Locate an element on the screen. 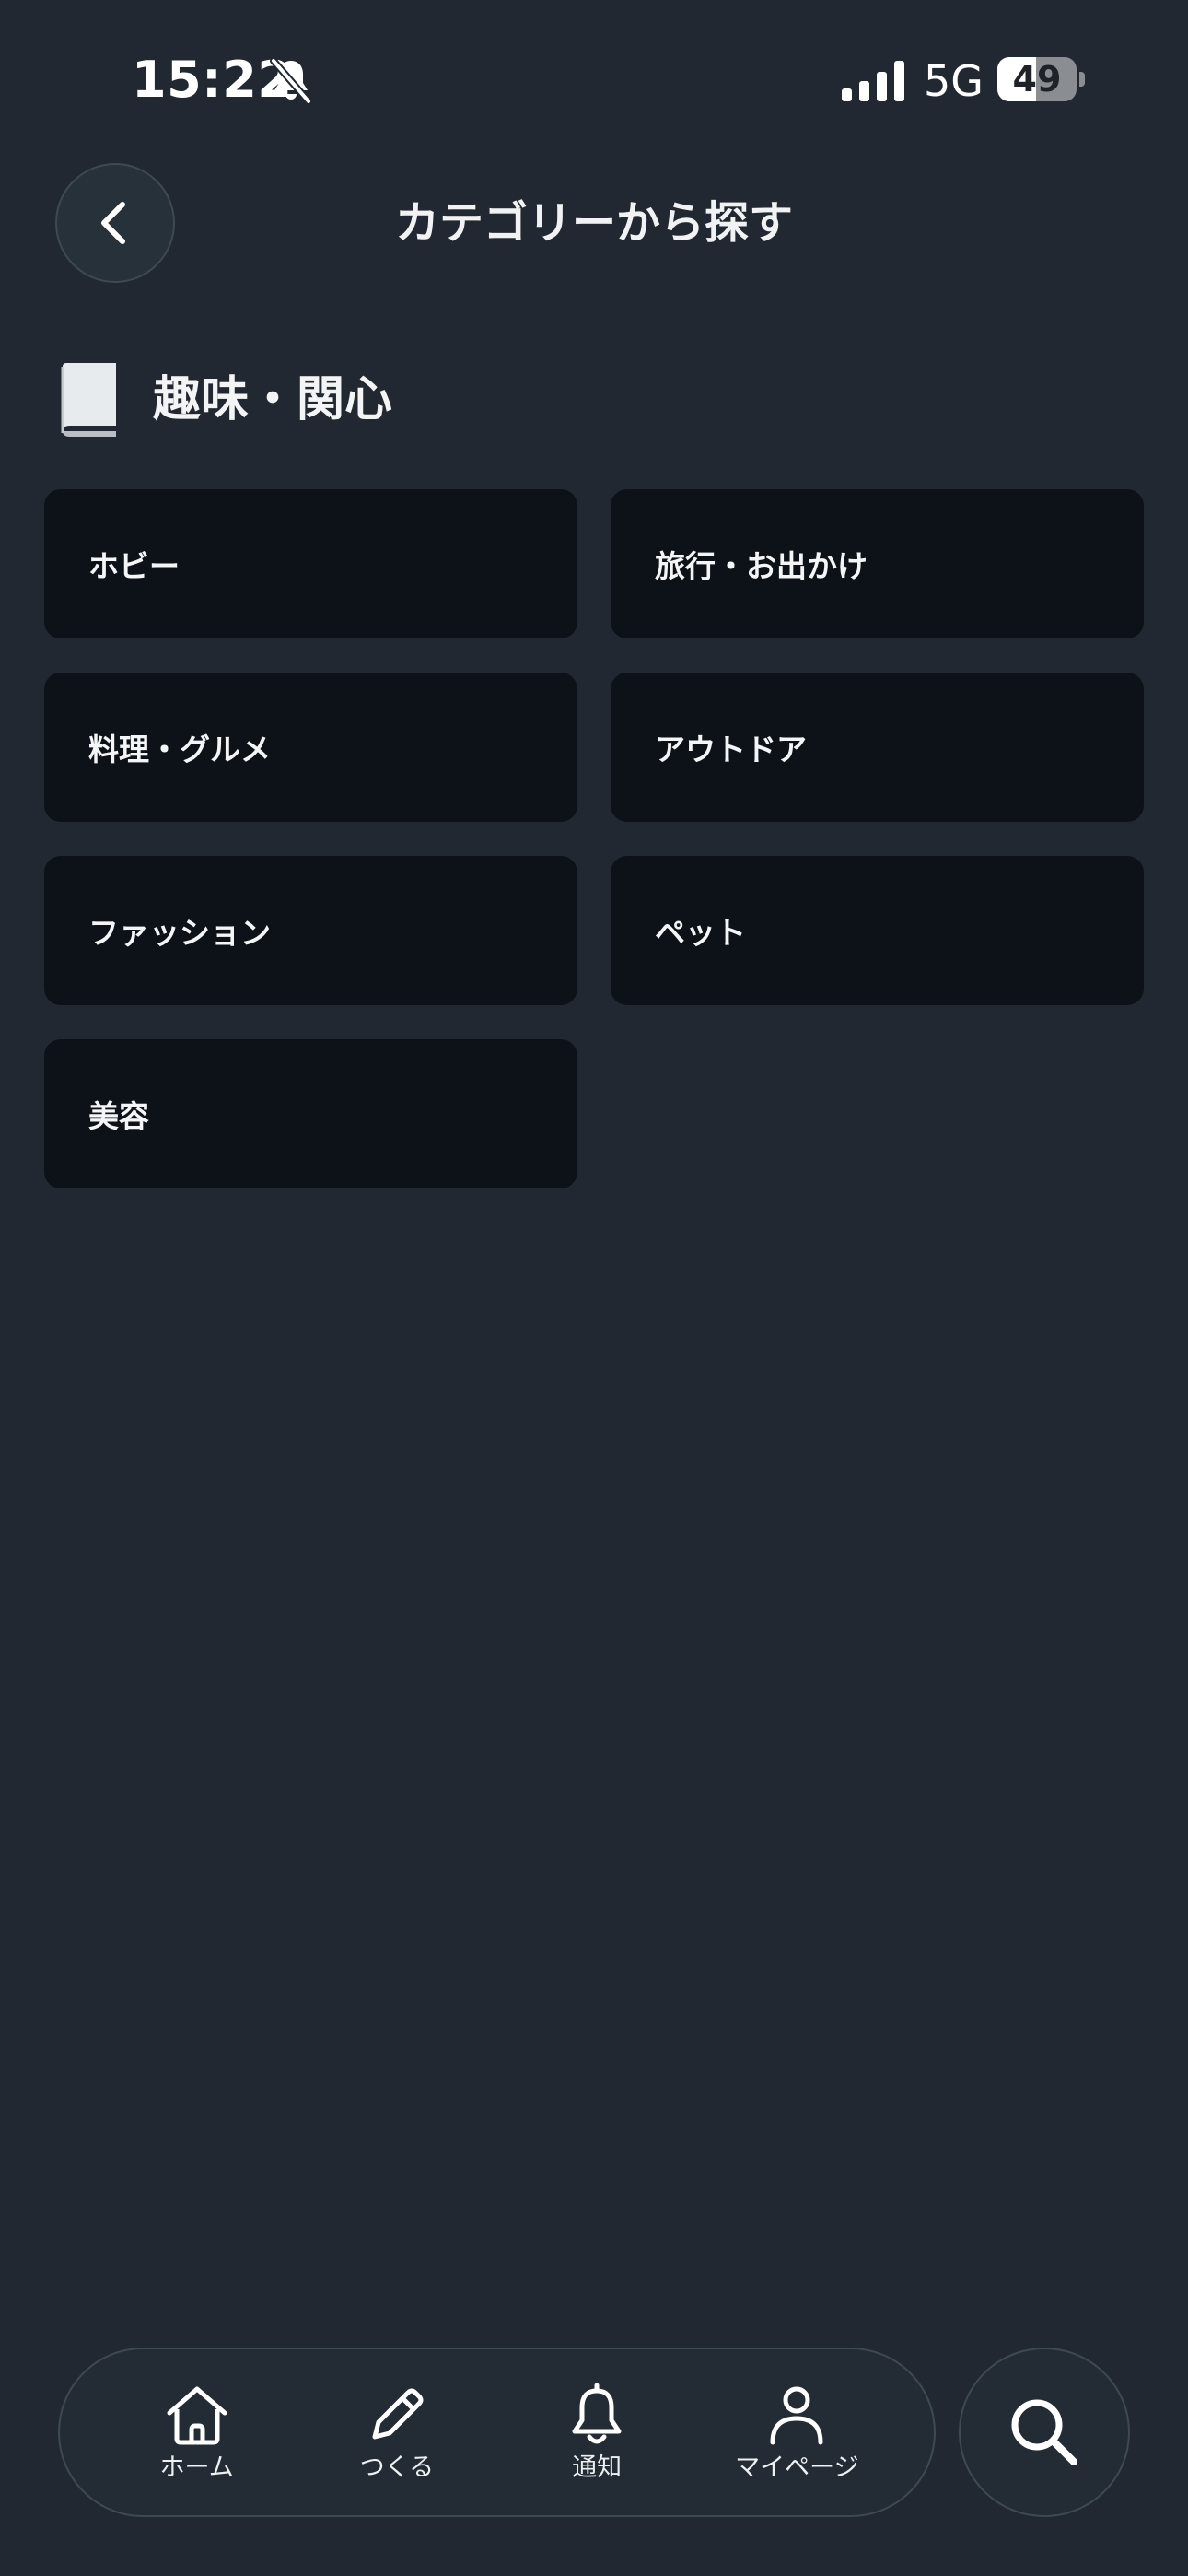 This screenshot has height=2576, width=1188. nav-label: つくる is located at coordinates (397, 2467).